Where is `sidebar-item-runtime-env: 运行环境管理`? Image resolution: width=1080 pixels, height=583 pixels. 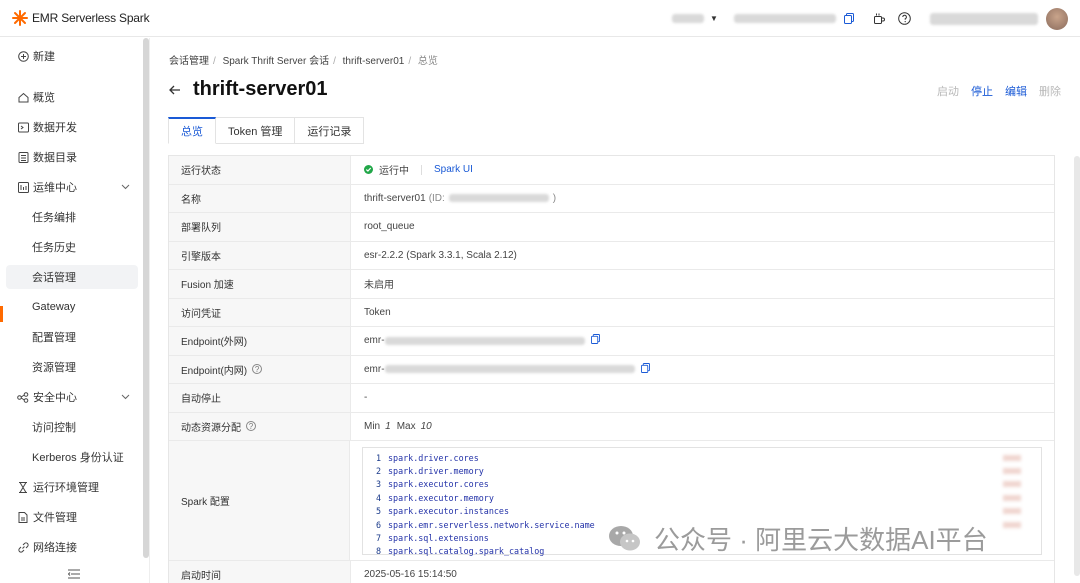
sidebar-item-runtime-env: 运行环境管理 is located at coordinates (70, 487).